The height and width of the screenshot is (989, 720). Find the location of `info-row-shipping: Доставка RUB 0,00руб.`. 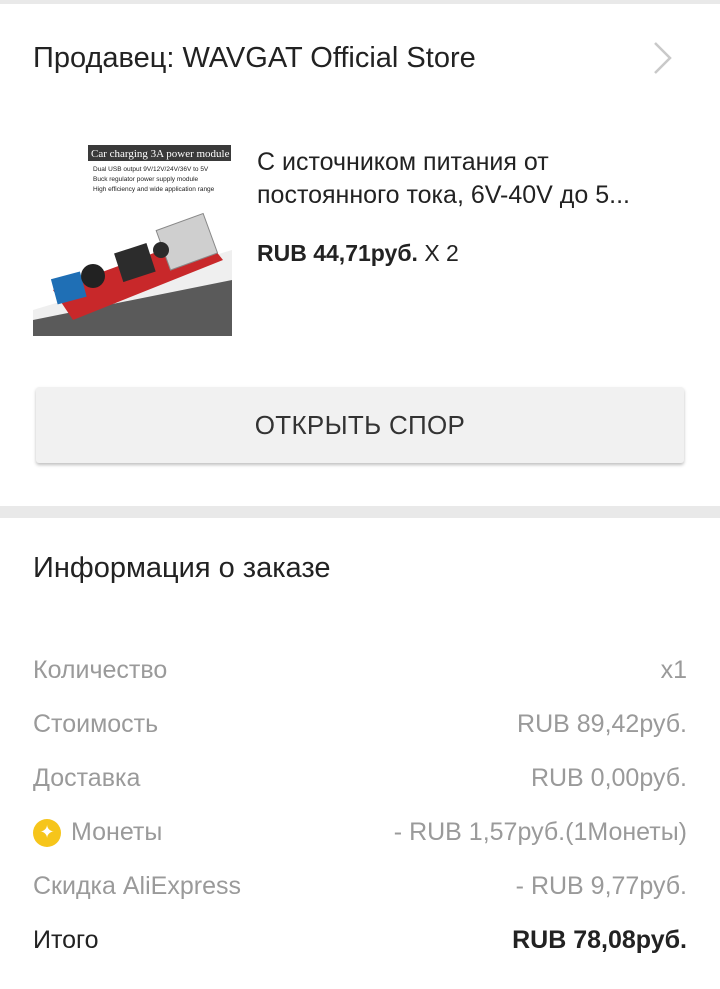

info-row-shipping: Доставка RUB 0,00руб. is located at coordinates (360, 781).